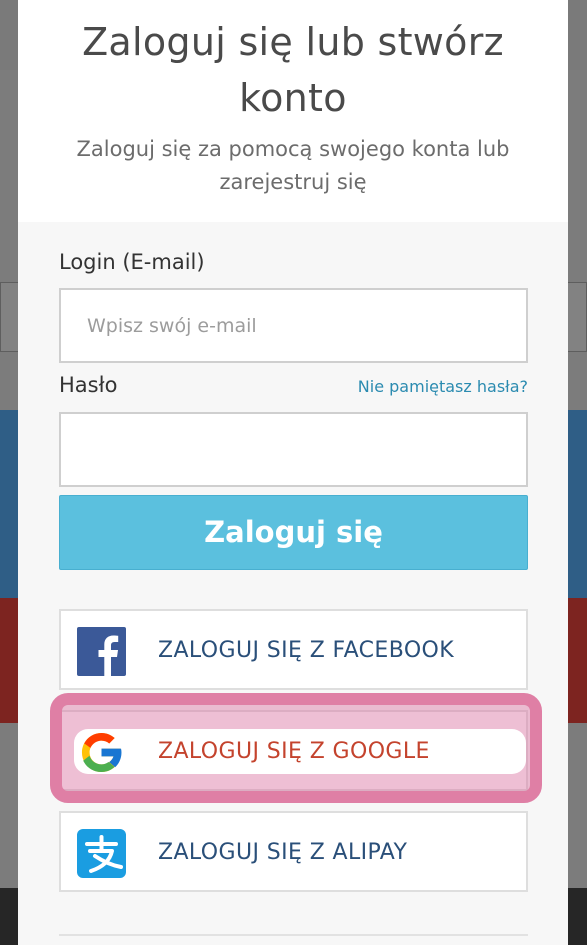 This screenshot has height=945, width=587. I want to click on alipay-login-label: ZALOGUJ SIĘ Z ALIPAY, so click(283, 852).